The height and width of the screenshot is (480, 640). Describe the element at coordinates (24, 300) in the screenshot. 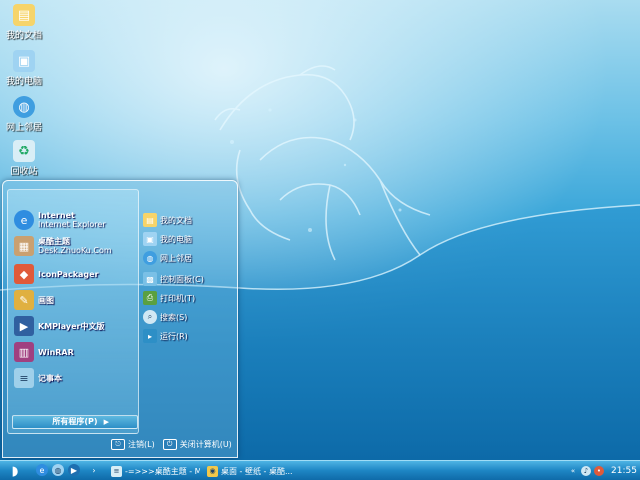

I see `paint-icon: ✎` at that location.